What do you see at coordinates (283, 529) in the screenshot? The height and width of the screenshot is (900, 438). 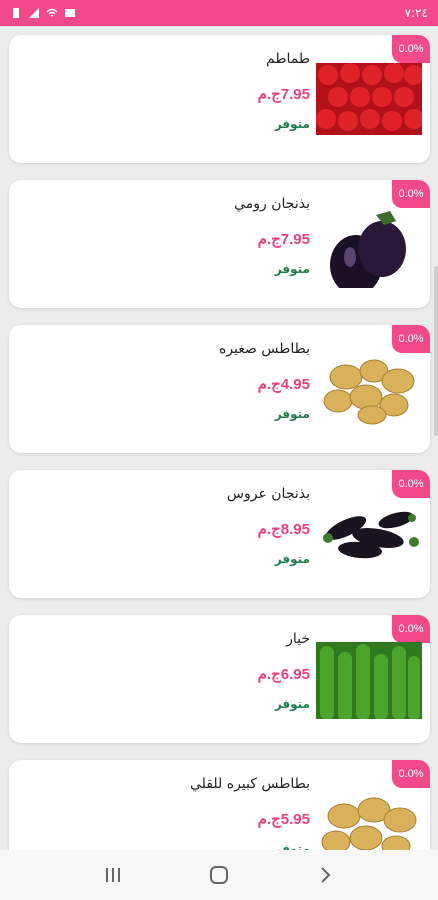 I see `product-price: 8.95ج.م` at bounding box center [283, 529].